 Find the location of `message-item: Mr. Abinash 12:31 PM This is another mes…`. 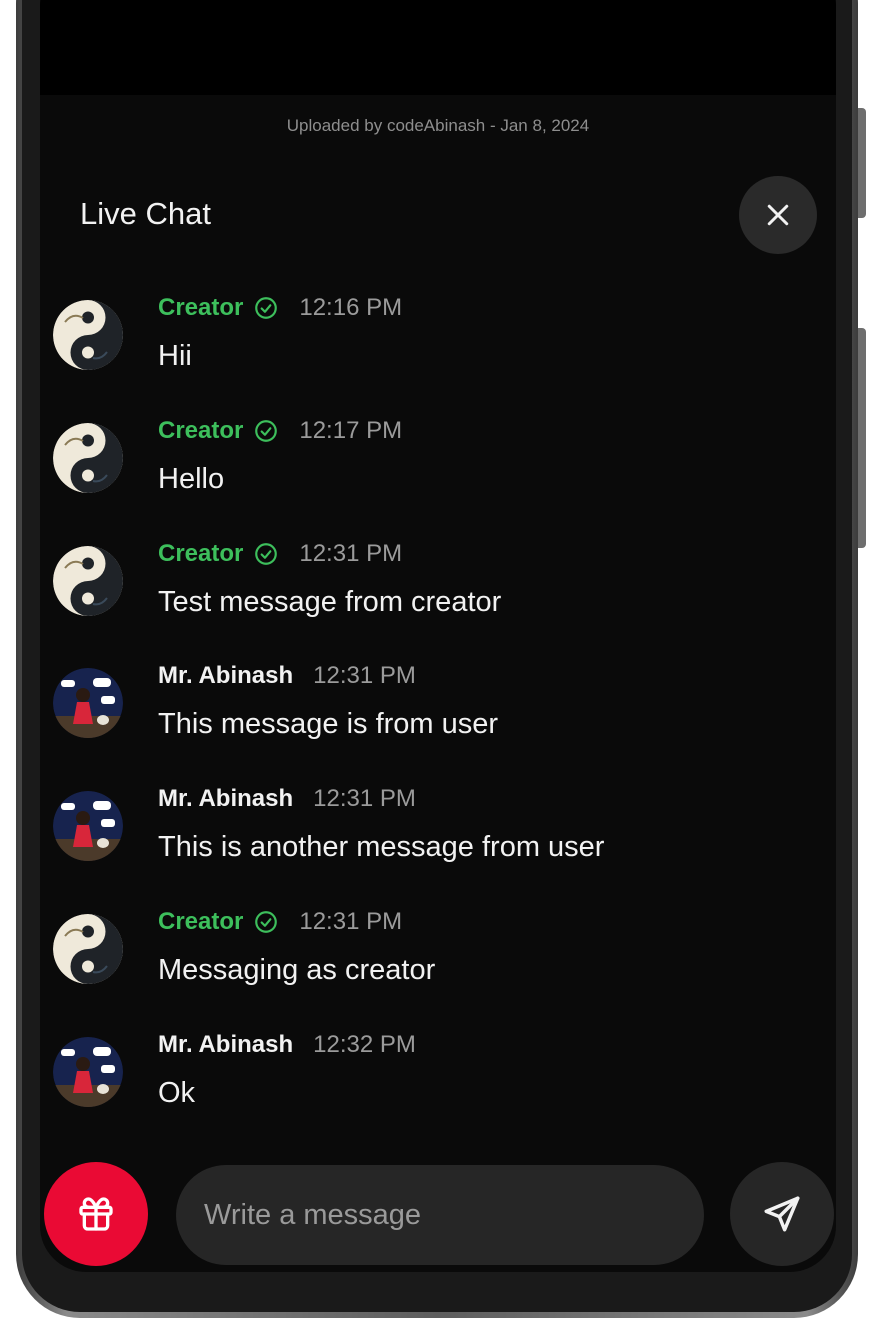

message-item: Mr. Abinash 12:31 PM This is another mes… is located at coordinates (438, 842).